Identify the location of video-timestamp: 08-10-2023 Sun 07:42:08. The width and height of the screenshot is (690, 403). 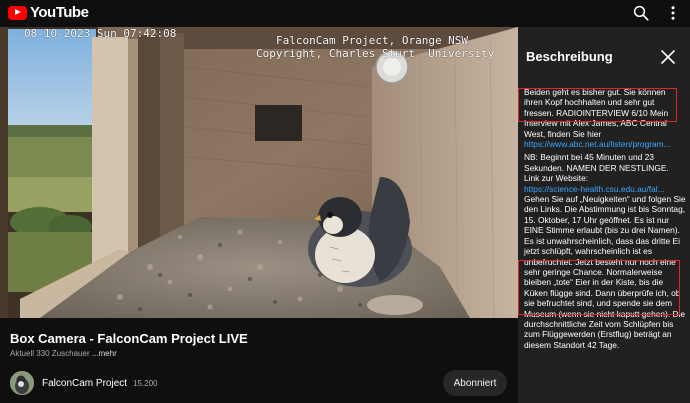
(100, 33).